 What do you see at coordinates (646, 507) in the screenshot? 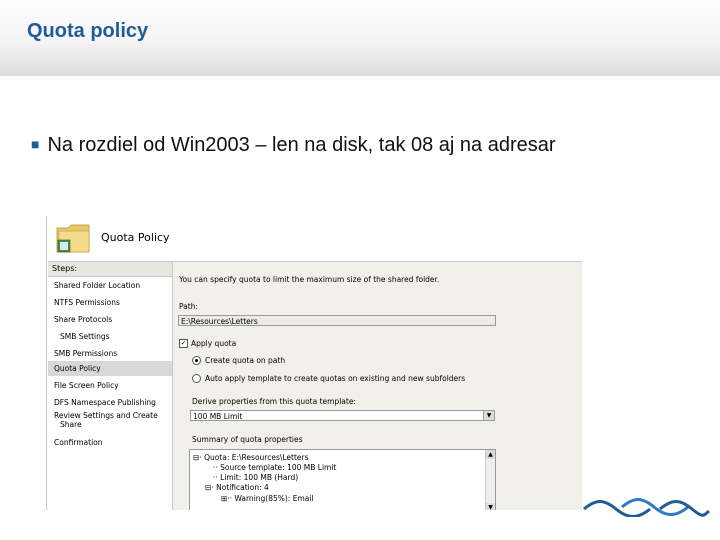
I see `wave-logo-icon` at bounding box center [646, 507].